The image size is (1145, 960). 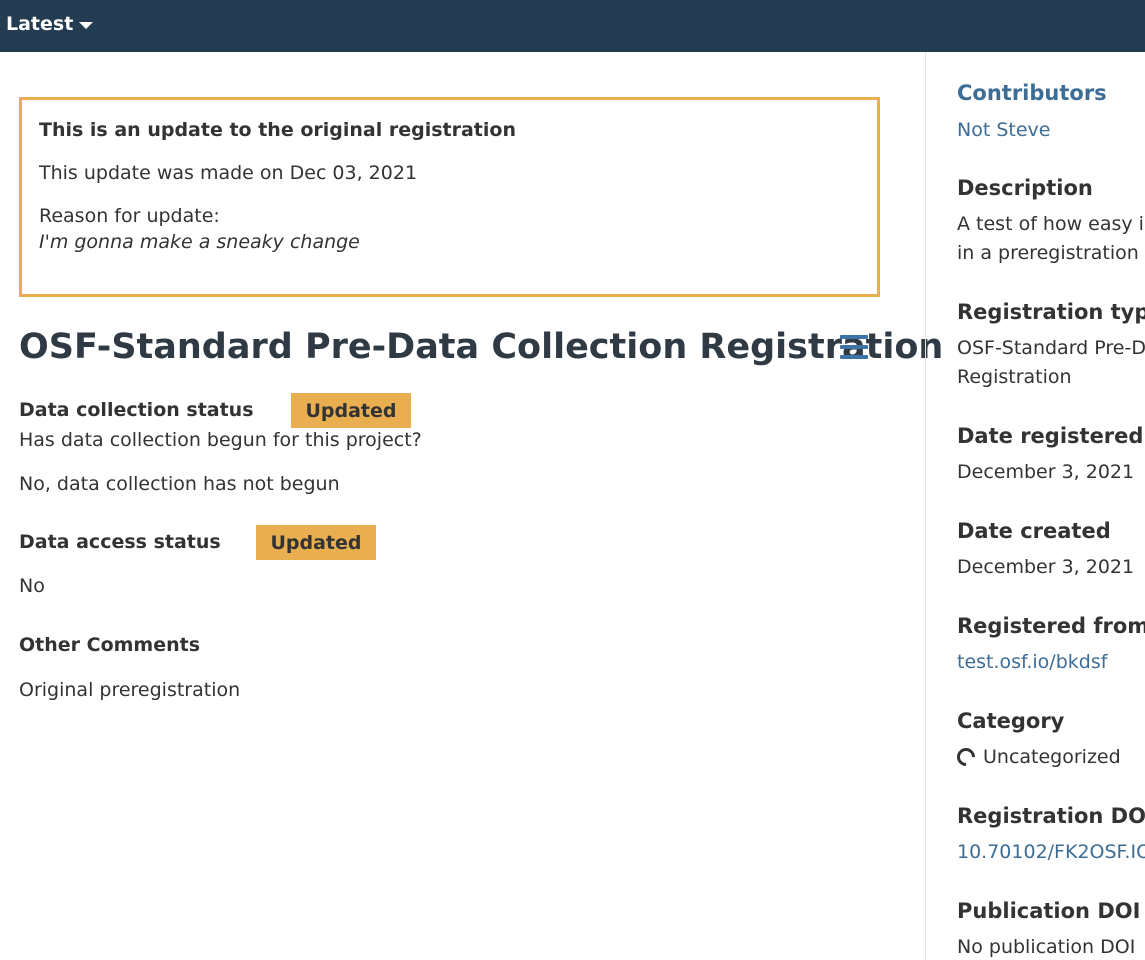 What do you see at coordinates (1014, 377) in the screenshot?
I see `registration-type-line-2: Registration` at bounding box center [1014, 377].